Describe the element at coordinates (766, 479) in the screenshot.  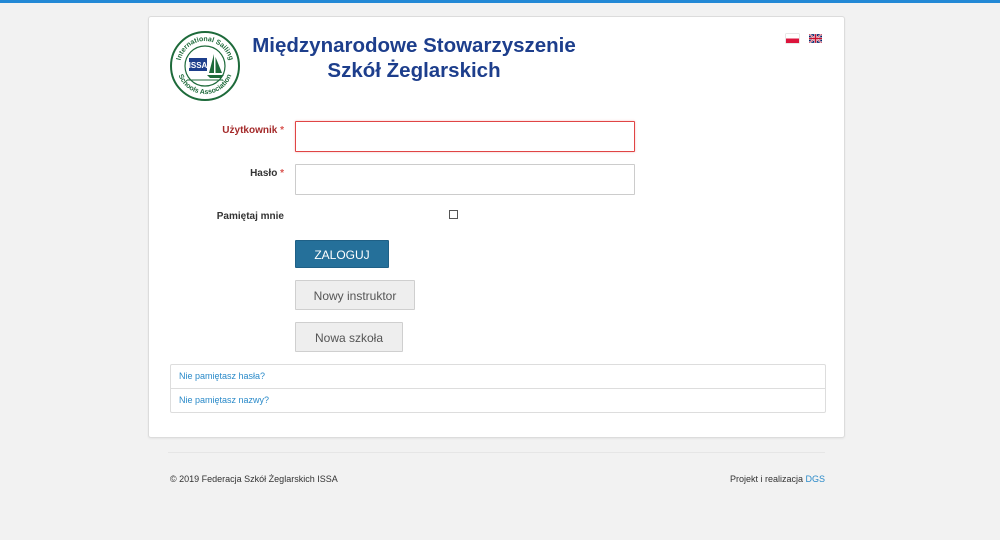
I see `footer-credits-prefix: Projekt i realizacja` at that location.